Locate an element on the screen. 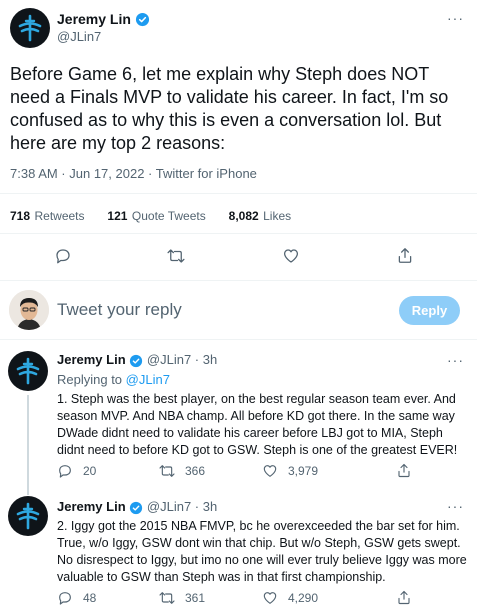 This screenshot has width=477, height=615. retweet-count: 366 is located at coordinates (195, 471).